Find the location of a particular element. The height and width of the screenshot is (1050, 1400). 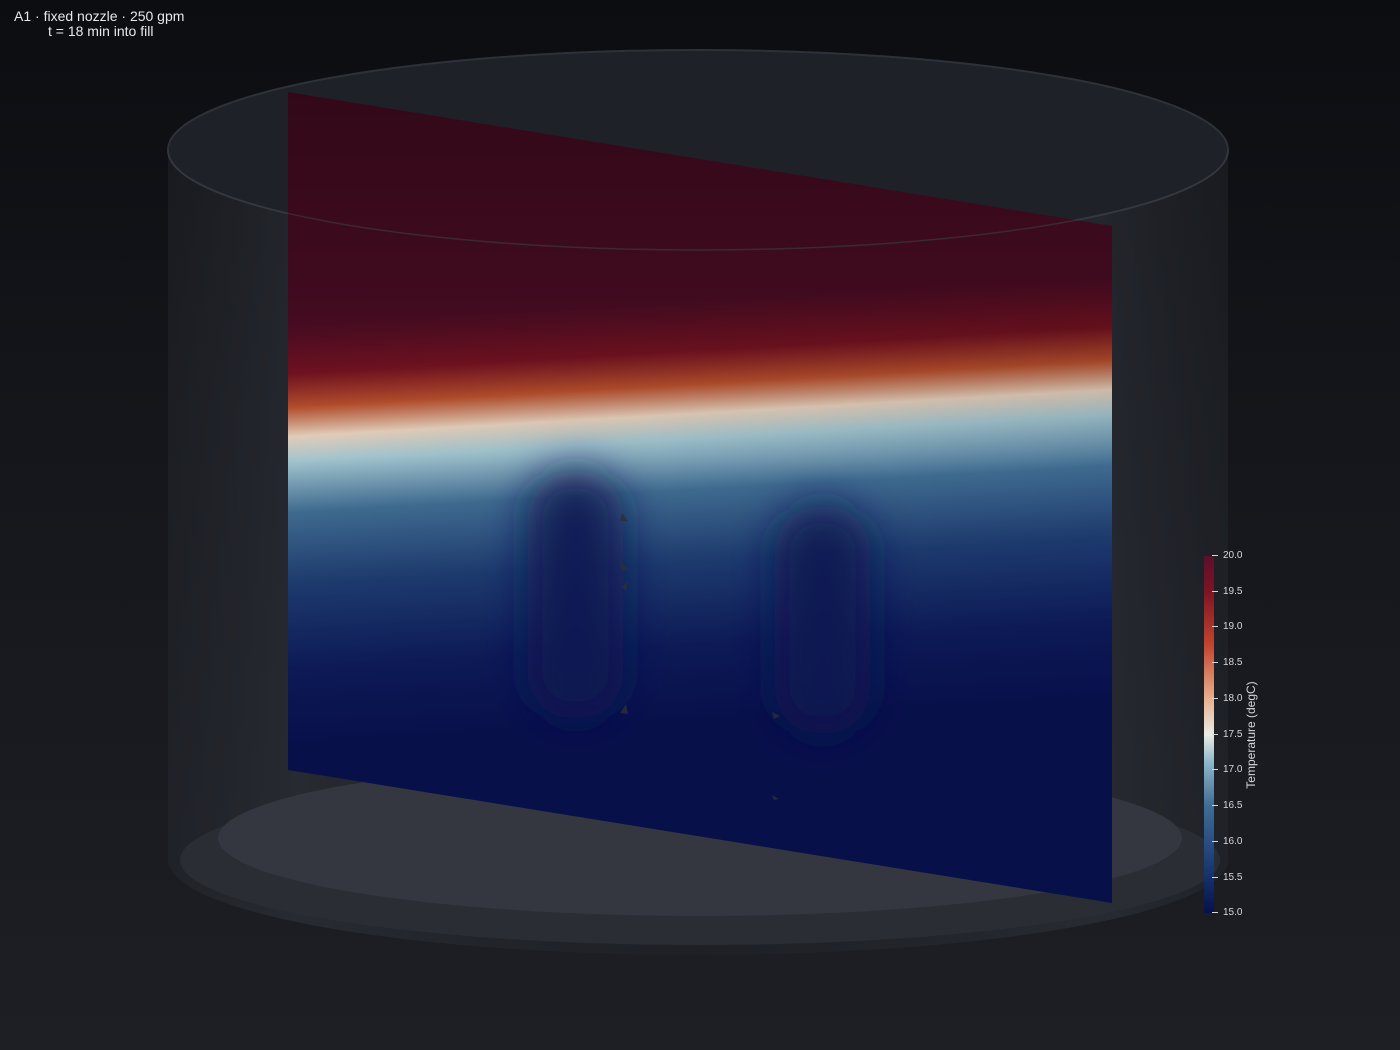

title-line-1: A1 · fixed nozzle · 250 gpm is located at coordinates (99, 16).